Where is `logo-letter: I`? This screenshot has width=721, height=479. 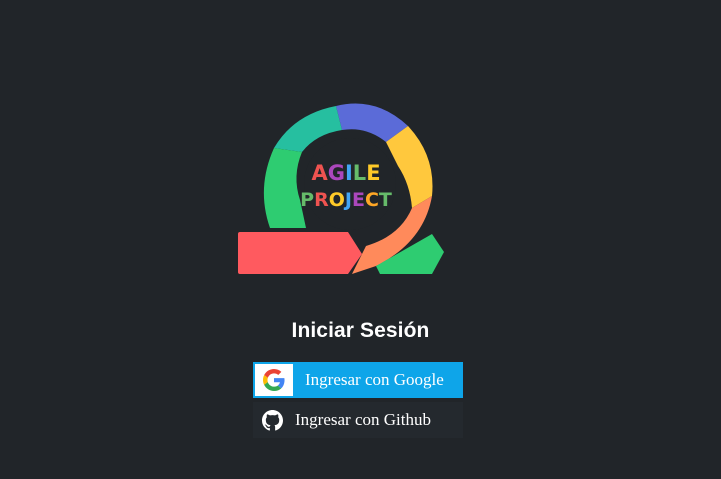
logo-letter: I is located at coordinates (349, 173).